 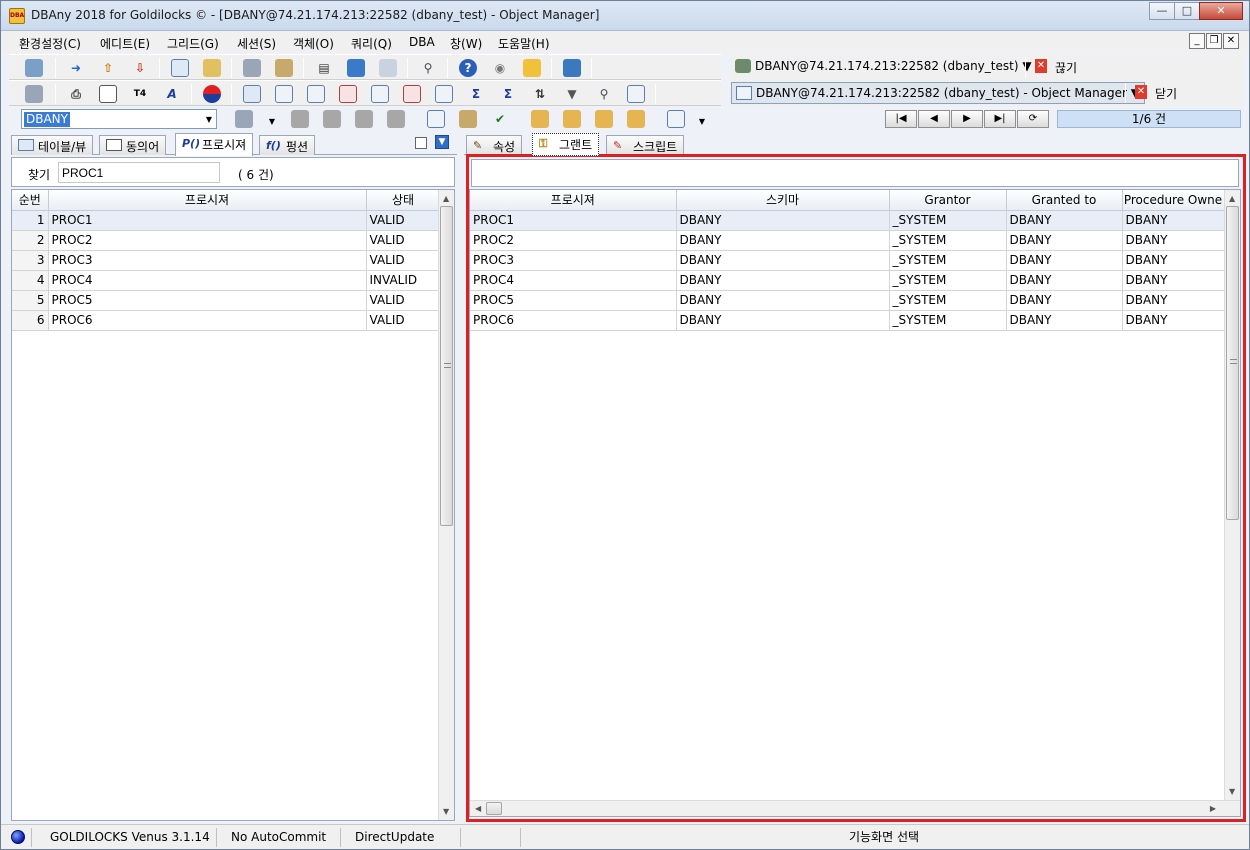 I want to click on object-options-dropdown-icon: ▼, so click(x=272, y=121).